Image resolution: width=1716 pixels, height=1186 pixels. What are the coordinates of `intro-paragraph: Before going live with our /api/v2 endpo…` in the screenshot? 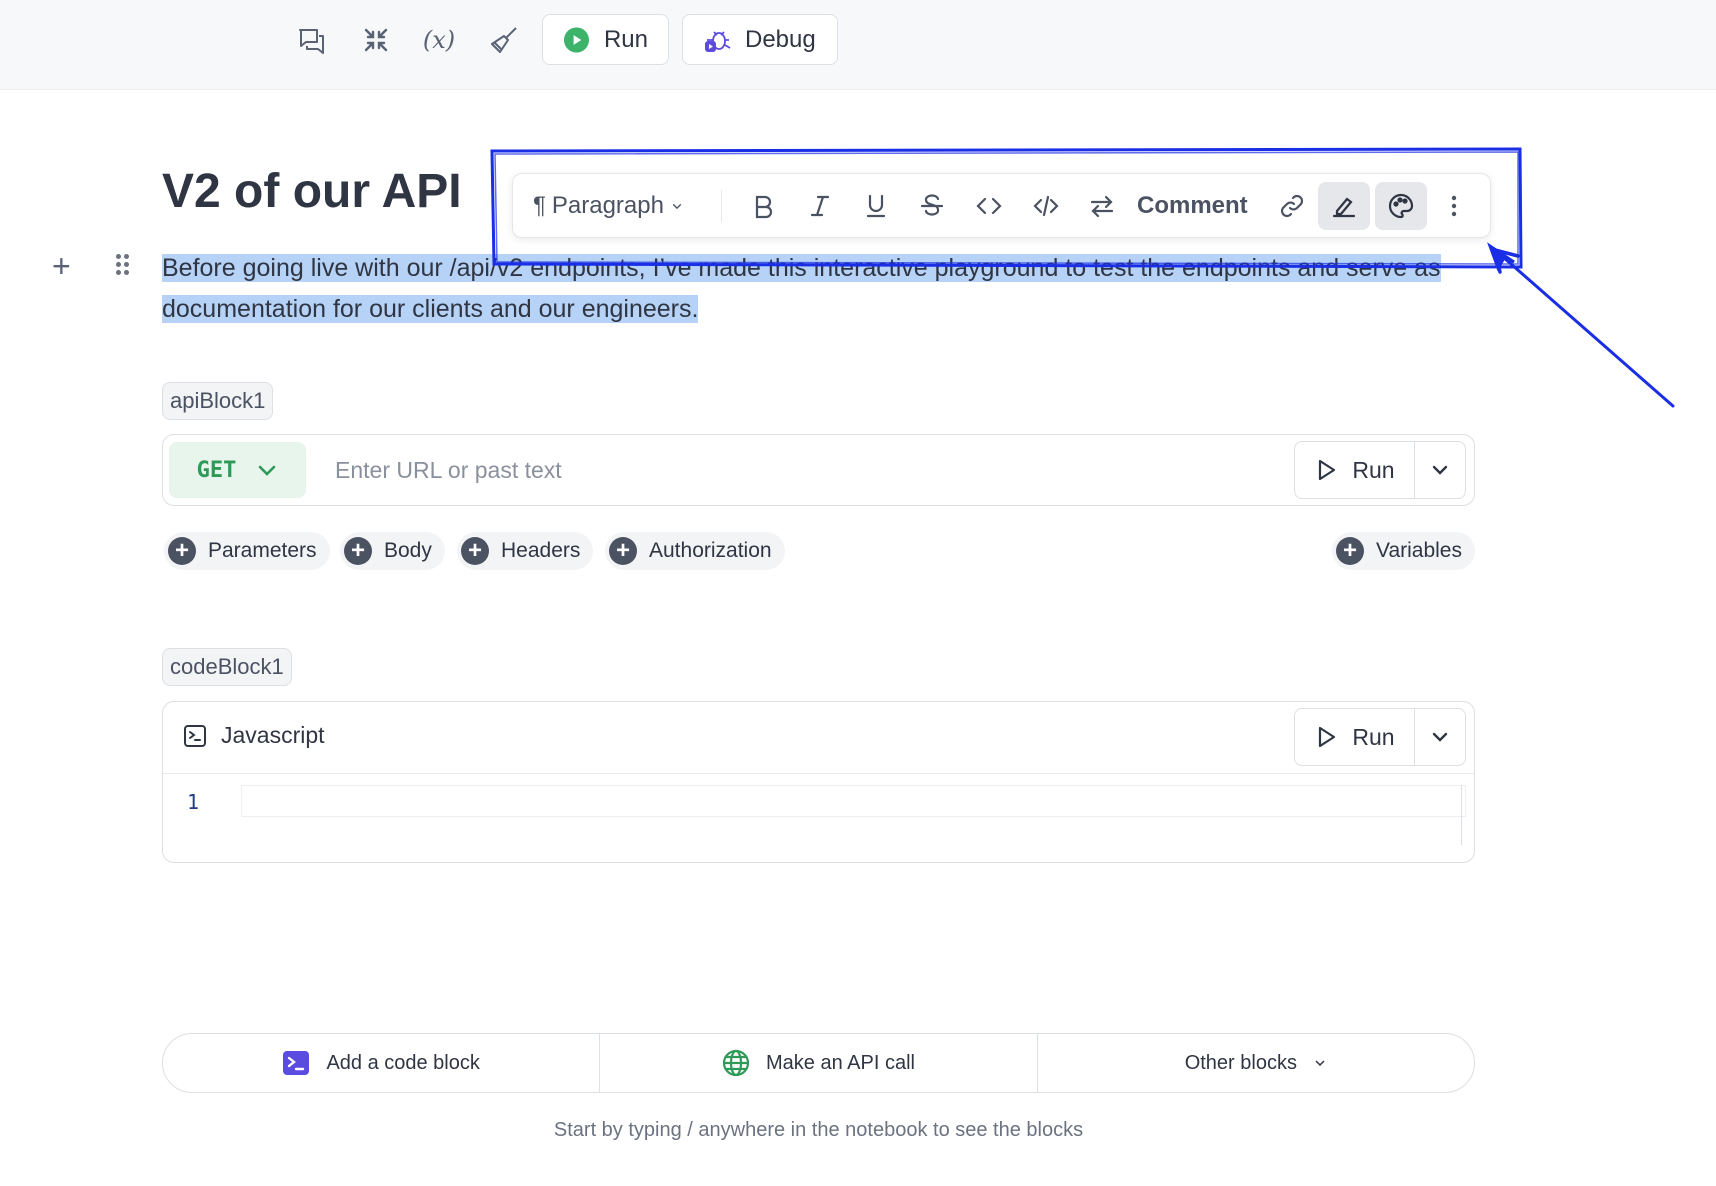 It's located at (817, 289).